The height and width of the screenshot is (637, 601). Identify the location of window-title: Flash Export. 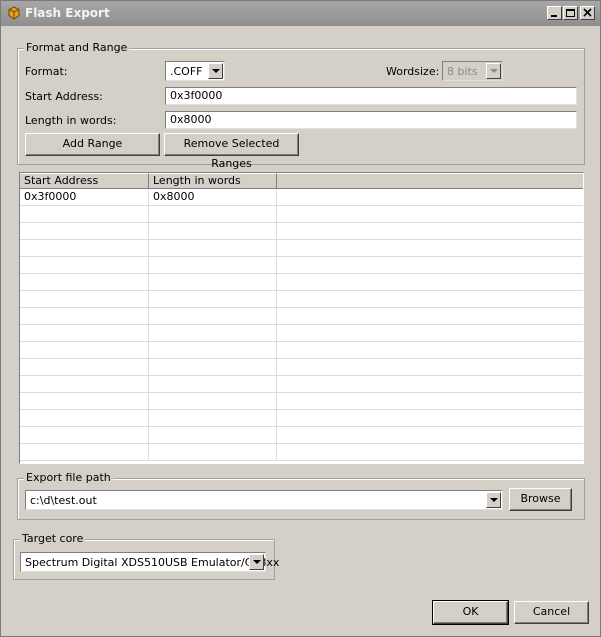
(67, 13).